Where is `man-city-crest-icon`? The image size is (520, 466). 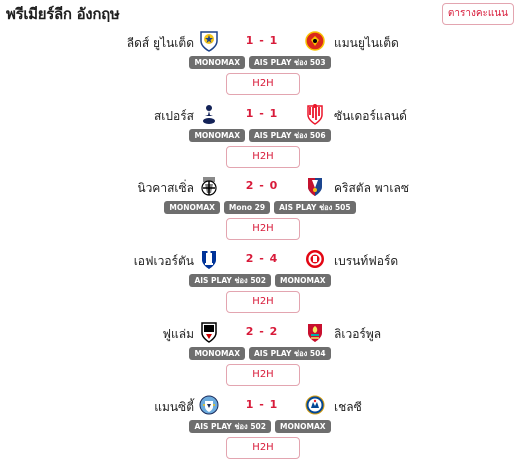 man-city-crest-icon is located at coordinates (209, 405).